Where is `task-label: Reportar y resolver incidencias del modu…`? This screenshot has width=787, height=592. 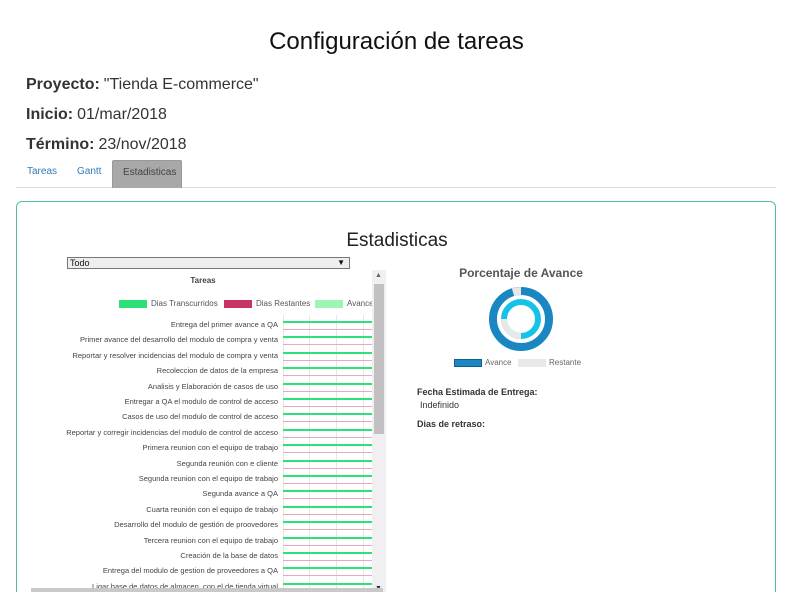
task-label: Reportar y resolver incidencias del modu… is located at coordinates (175, 355).